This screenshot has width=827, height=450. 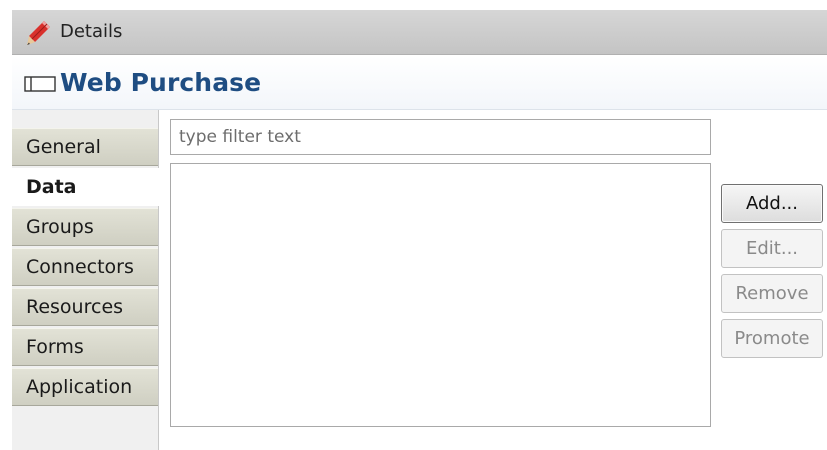 What do you see at coordinates (40, 84) in the screenshot?
I see `form-icon` at bounding box center [40, 84].